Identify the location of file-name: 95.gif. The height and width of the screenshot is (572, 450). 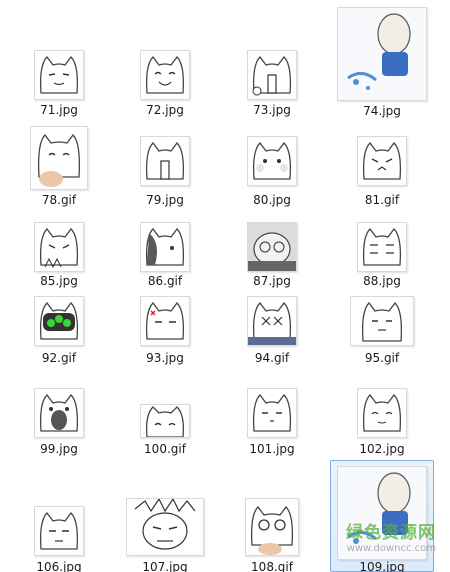
(382, 358).